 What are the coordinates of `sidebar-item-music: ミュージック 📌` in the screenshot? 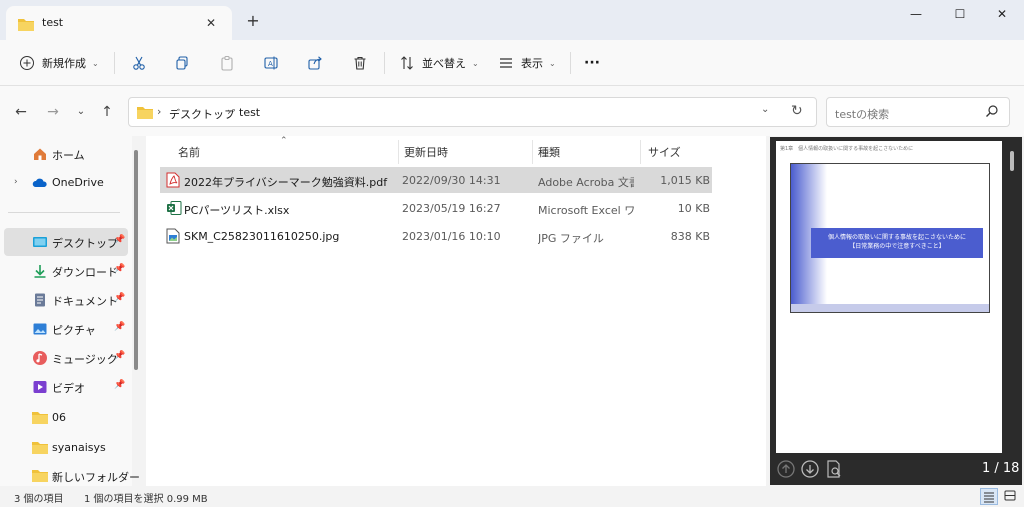 It's located at (66, 358).